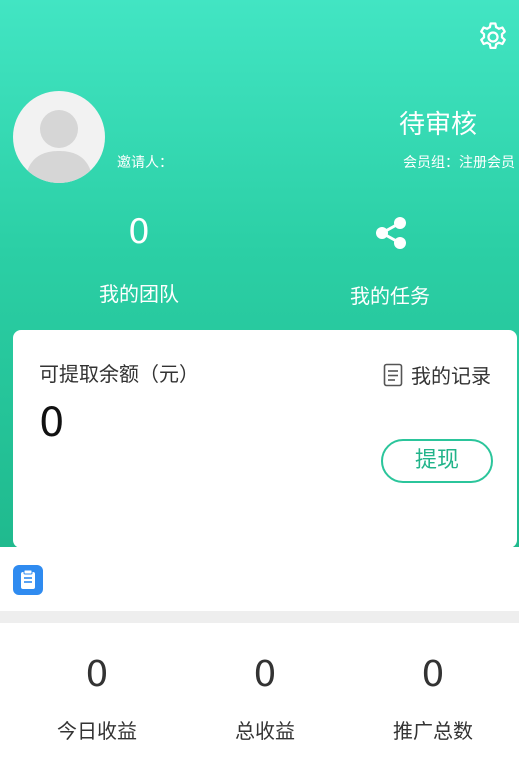 The image size is (519, 767). I want to click on balance-title: 可提取余额（元）, so click(119, 374).